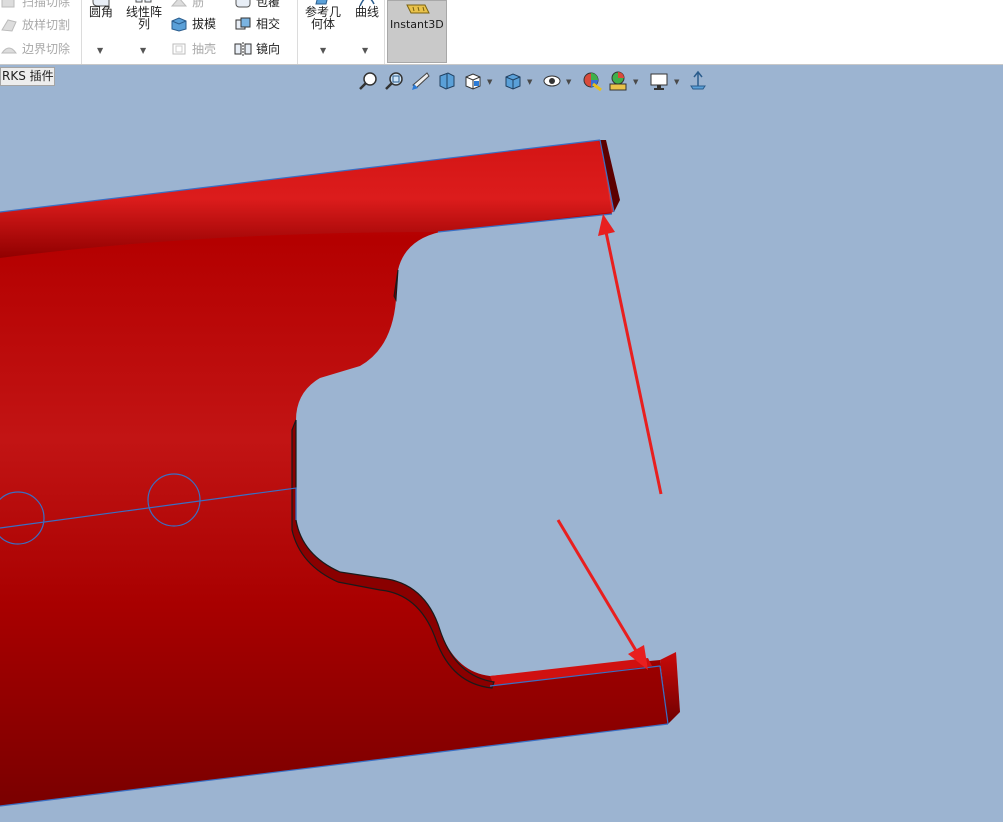  Describe the element at coordinates (417, 31) in the screenshot. I see `instant3d-button: Instant3D` at that location.